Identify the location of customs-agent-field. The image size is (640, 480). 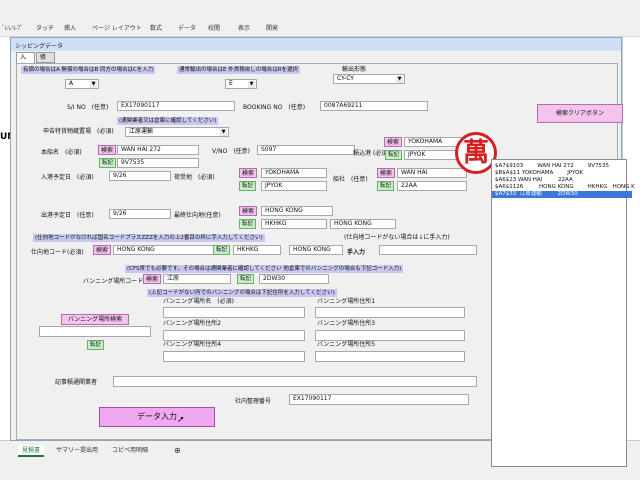
(295, 381).